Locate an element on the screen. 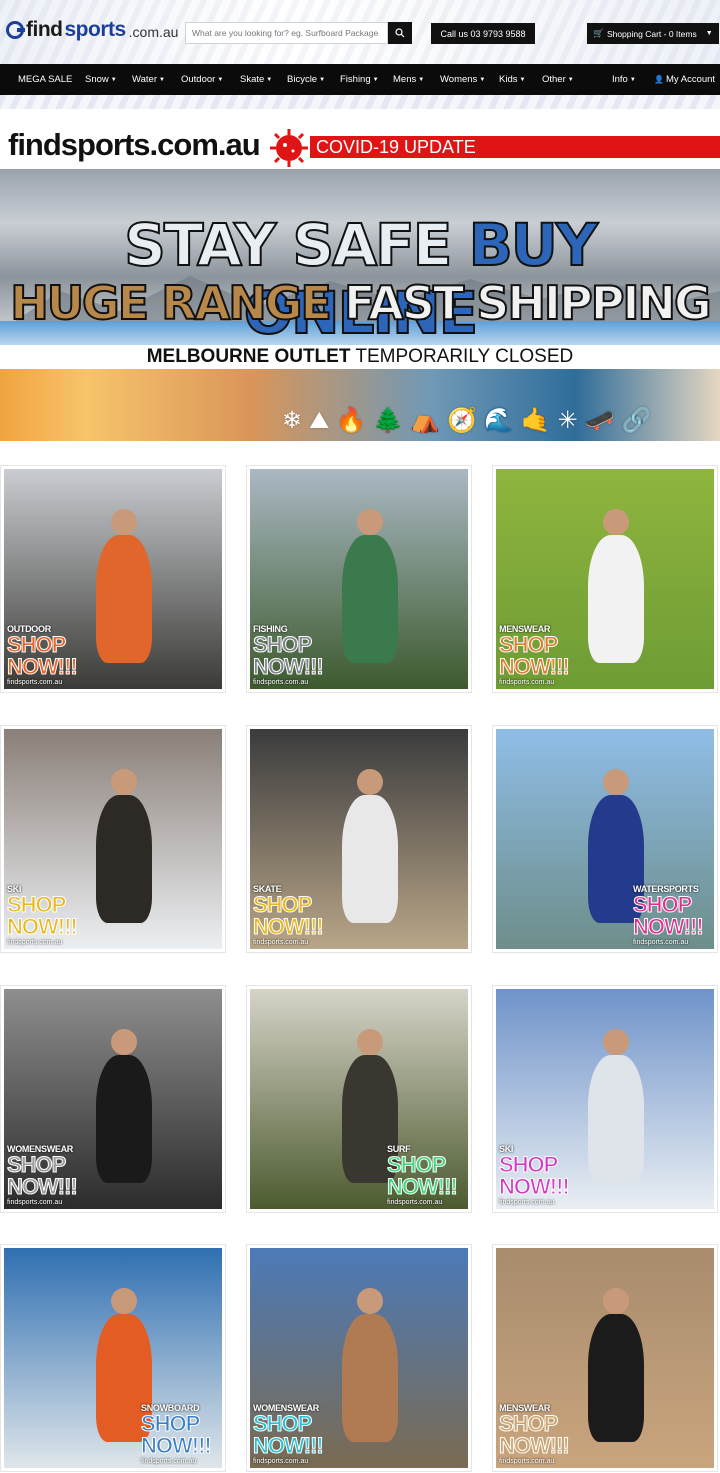  virus-icon is located at coordinates (289, 148).